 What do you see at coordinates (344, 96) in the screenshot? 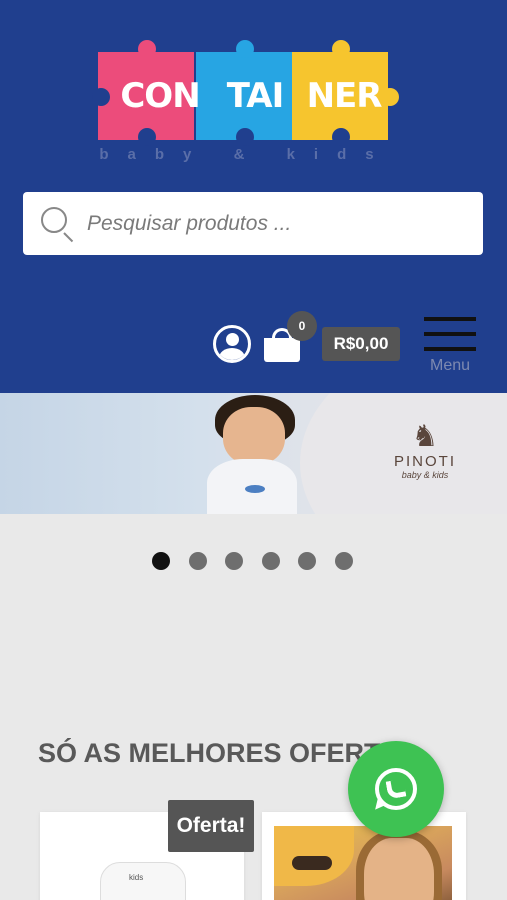
I see `logo-word-3: NER` at bounding box center [344, 96].